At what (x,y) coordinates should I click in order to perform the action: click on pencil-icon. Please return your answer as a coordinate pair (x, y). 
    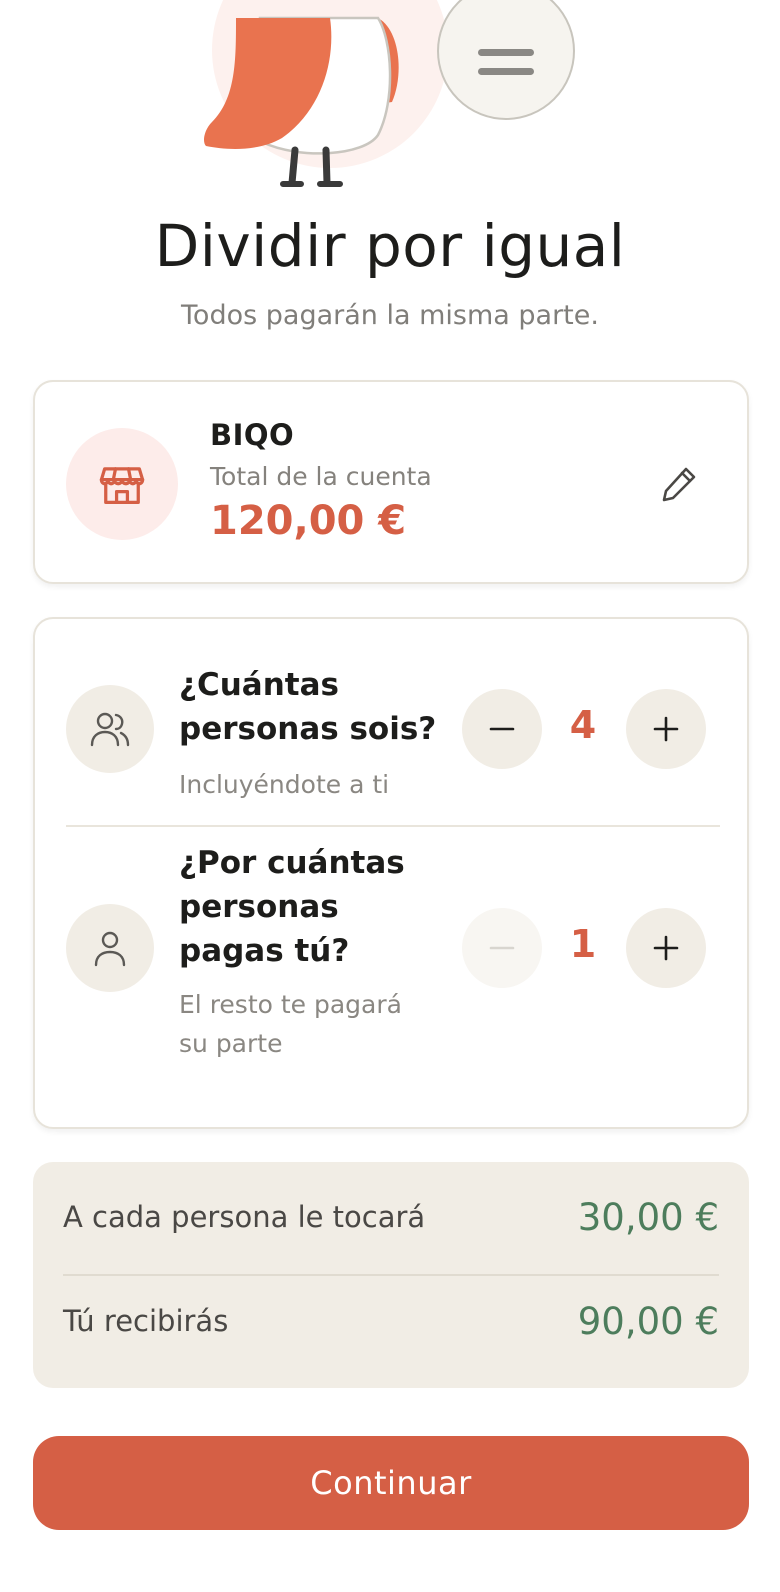
    Looking at the image, I should click on (679, 484).